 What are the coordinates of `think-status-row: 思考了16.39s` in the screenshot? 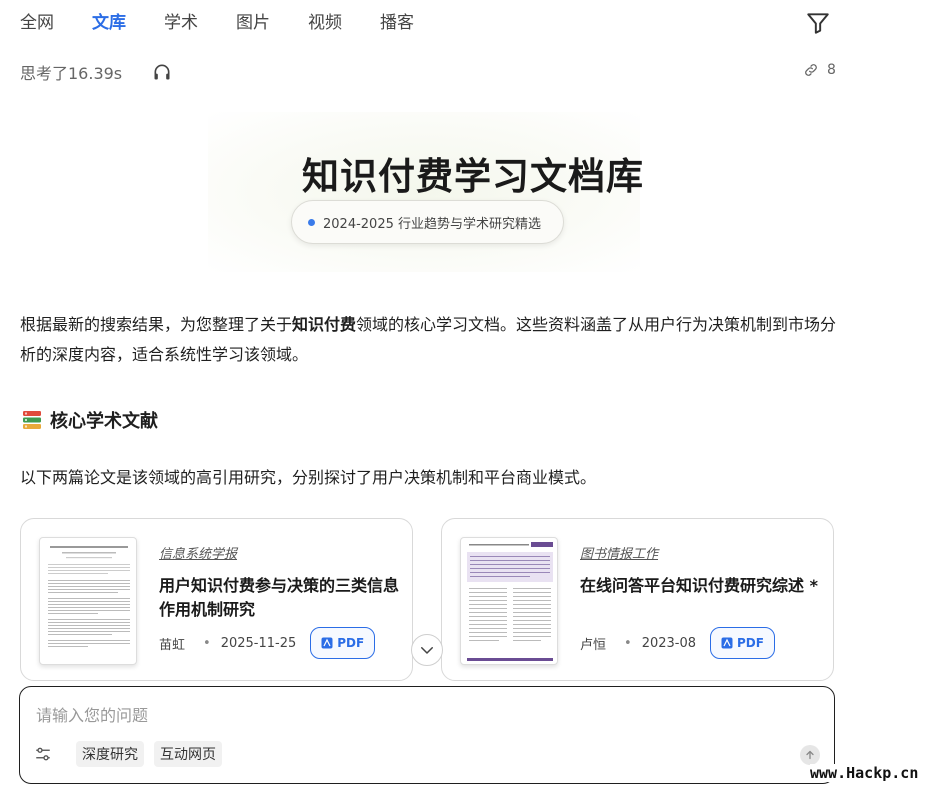 It's located at (96, 72).